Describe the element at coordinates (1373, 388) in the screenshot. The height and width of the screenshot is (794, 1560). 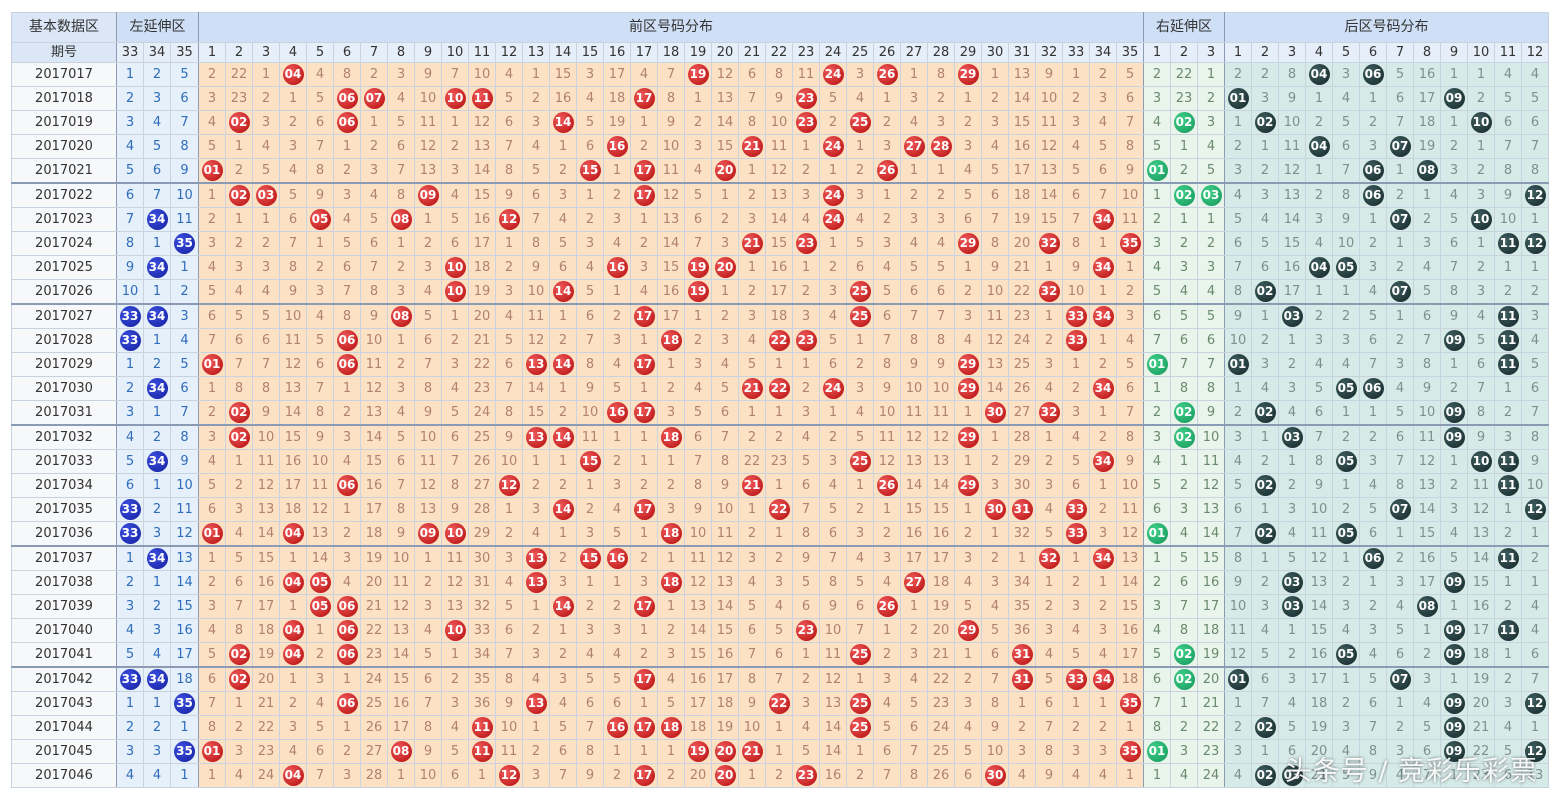
I see `back-number-cell: 06` at that location.